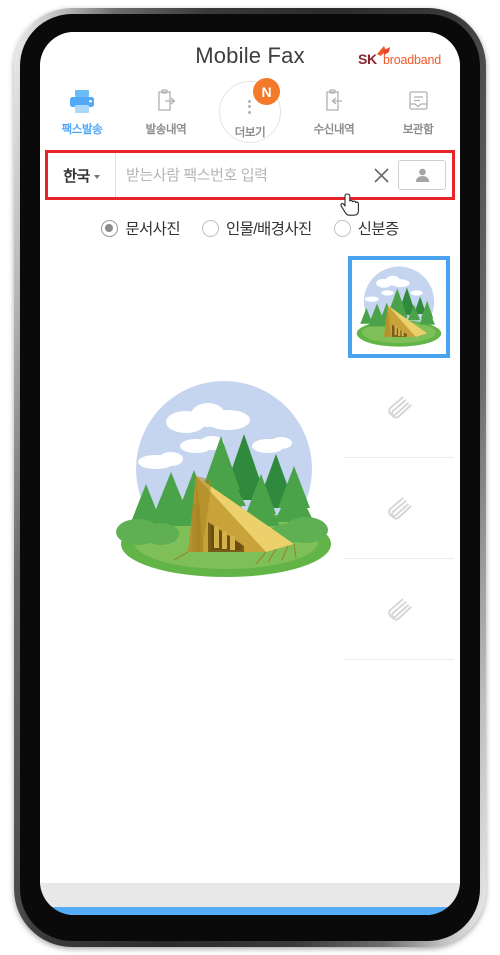  What do you see at coordinates (412, 60) in the screenshot?
I see `brand-broadband-text: broadband` at bounding box center [412, 60].